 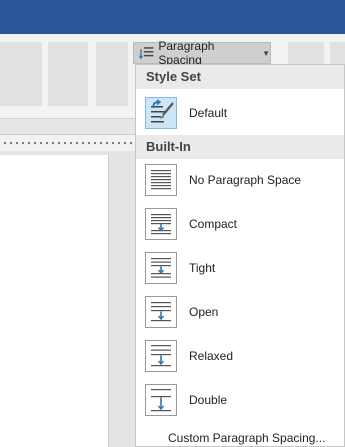 I want to click on chevron-down-icon: ▼, so click(x=266, y=53).